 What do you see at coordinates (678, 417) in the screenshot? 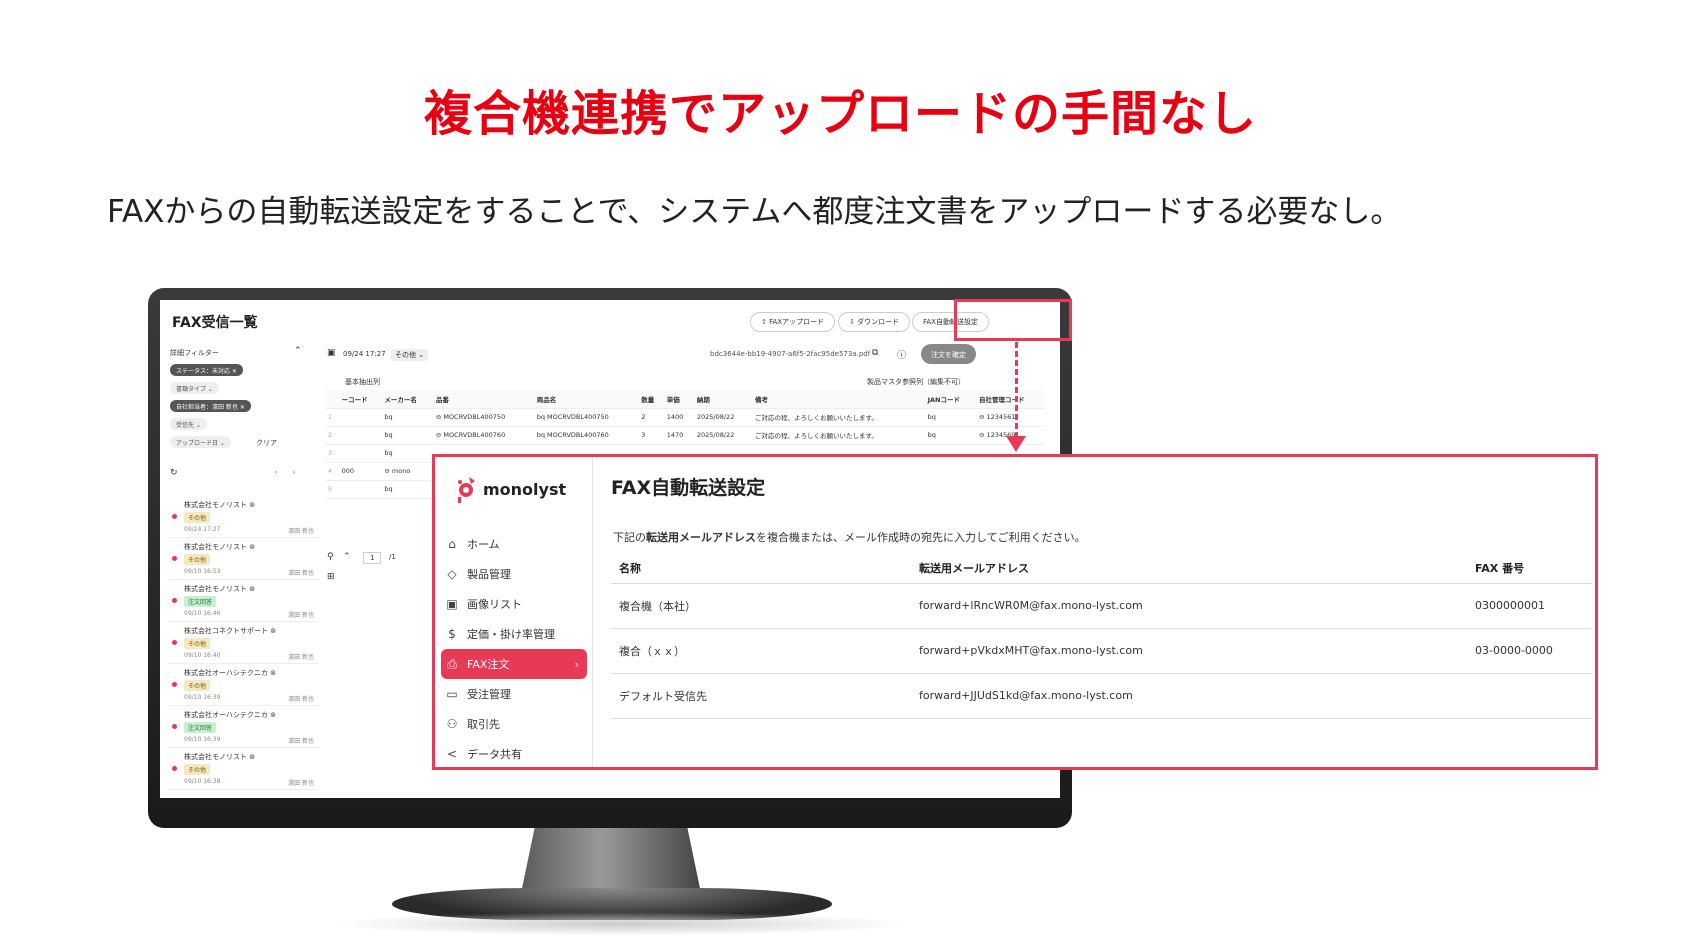
I see `table-cell: 1400` at bounding box center [678, 417].